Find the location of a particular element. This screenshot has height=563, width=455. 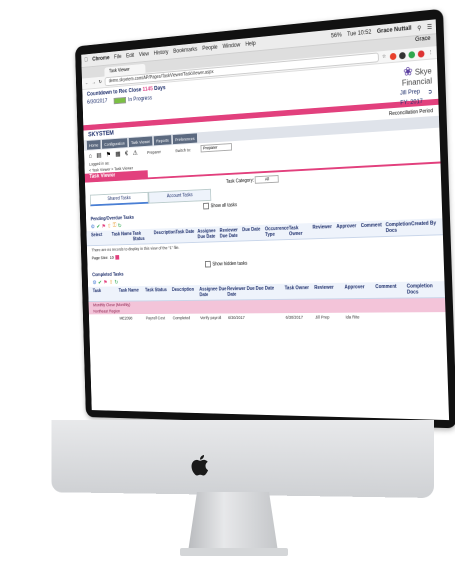

countdown-suffix: Days is located at coordinates (160, 88).